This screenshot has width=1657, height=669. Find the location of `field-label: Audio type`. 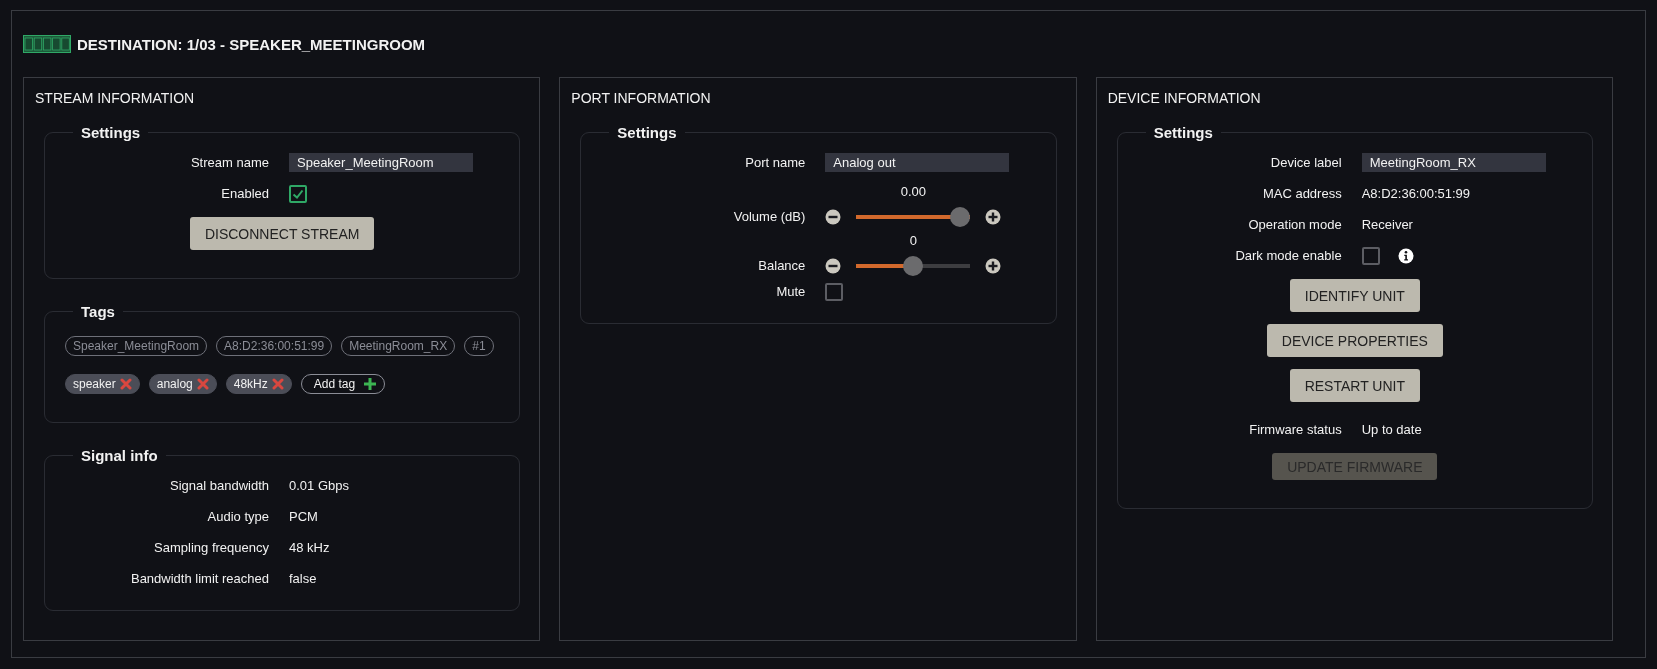

field-label: Audio type is located at coordinates (237, 516).